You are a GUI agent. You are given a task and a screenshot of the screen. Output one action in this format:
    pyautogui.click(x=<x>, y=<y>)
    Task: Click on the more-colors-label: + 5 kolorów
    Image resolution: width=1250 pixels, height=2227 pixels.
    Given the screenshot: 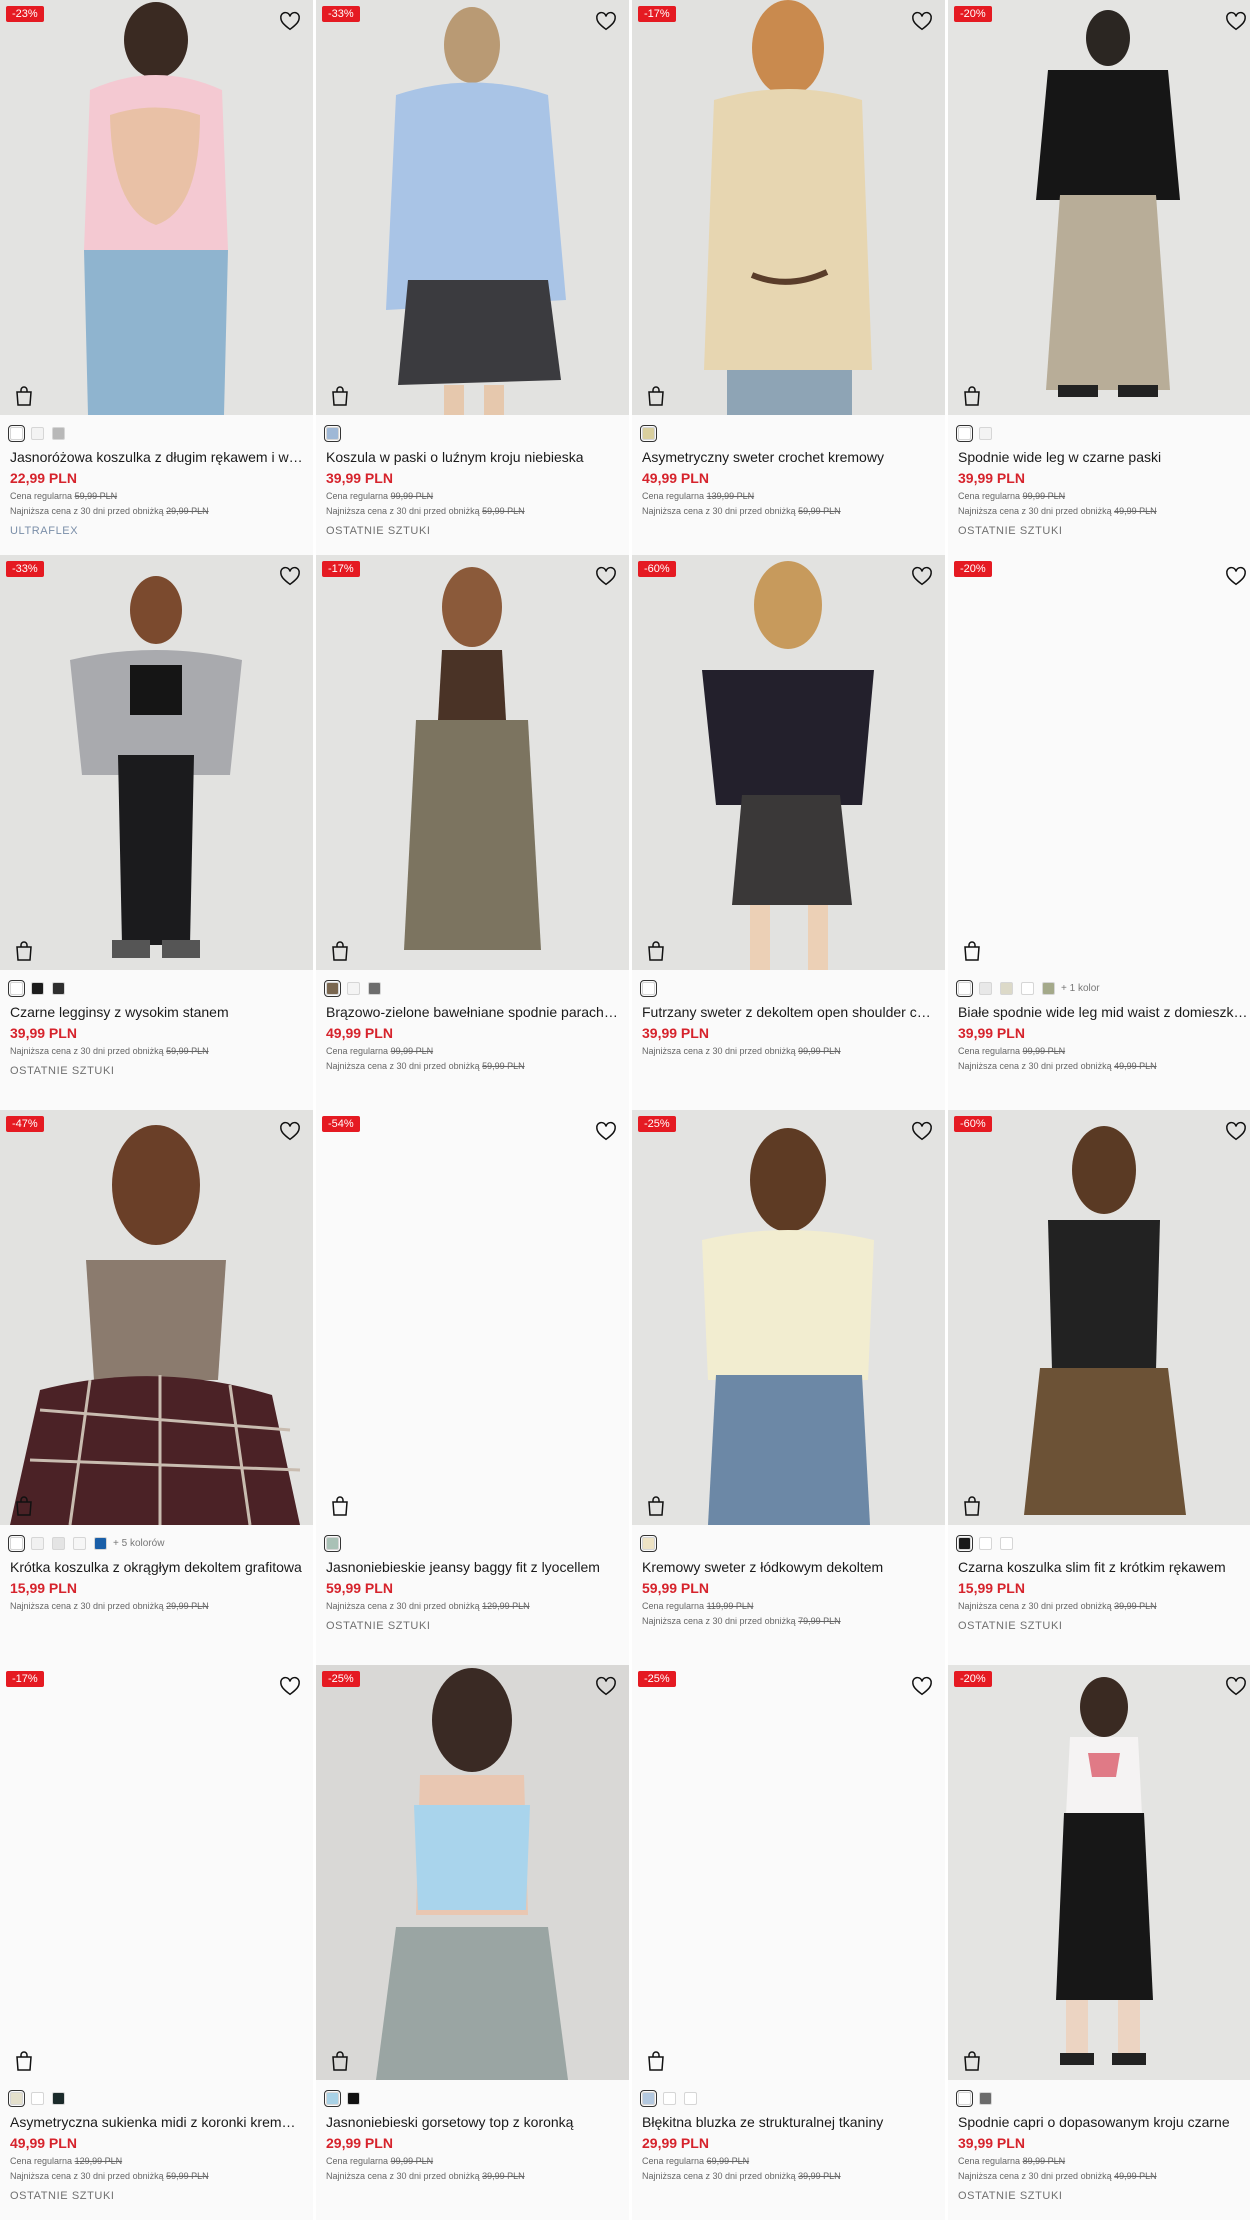 What is the action you would take?
    pyautogui.click(x=138, y=1543)
    